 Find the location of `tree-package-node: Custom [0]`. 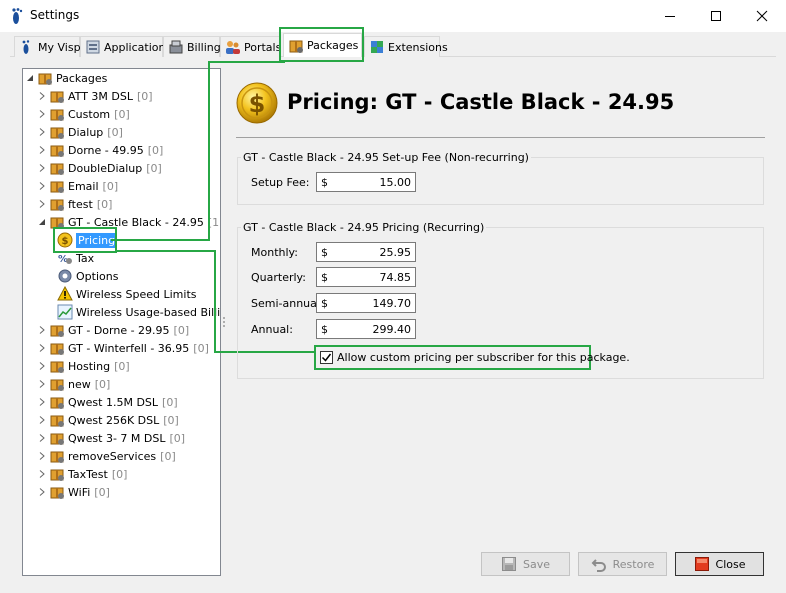

tree-package-node: Custom [0] is located at coordinates (83, 114).